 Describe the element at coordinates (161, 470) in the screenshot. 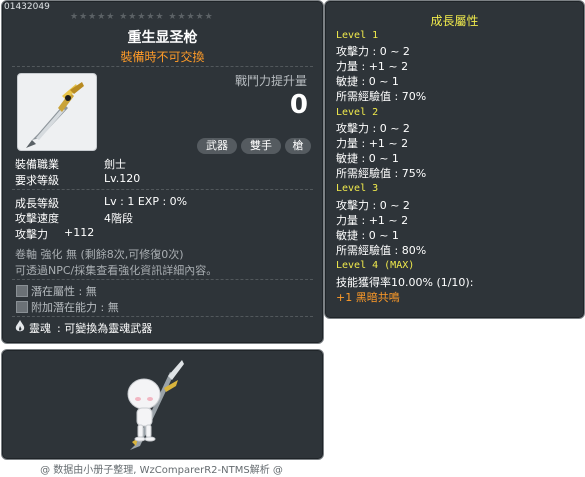

I see `data-credit-footer: @ 数据由小册子整理, WzComparerR2-NTMS解析 @` at that location.